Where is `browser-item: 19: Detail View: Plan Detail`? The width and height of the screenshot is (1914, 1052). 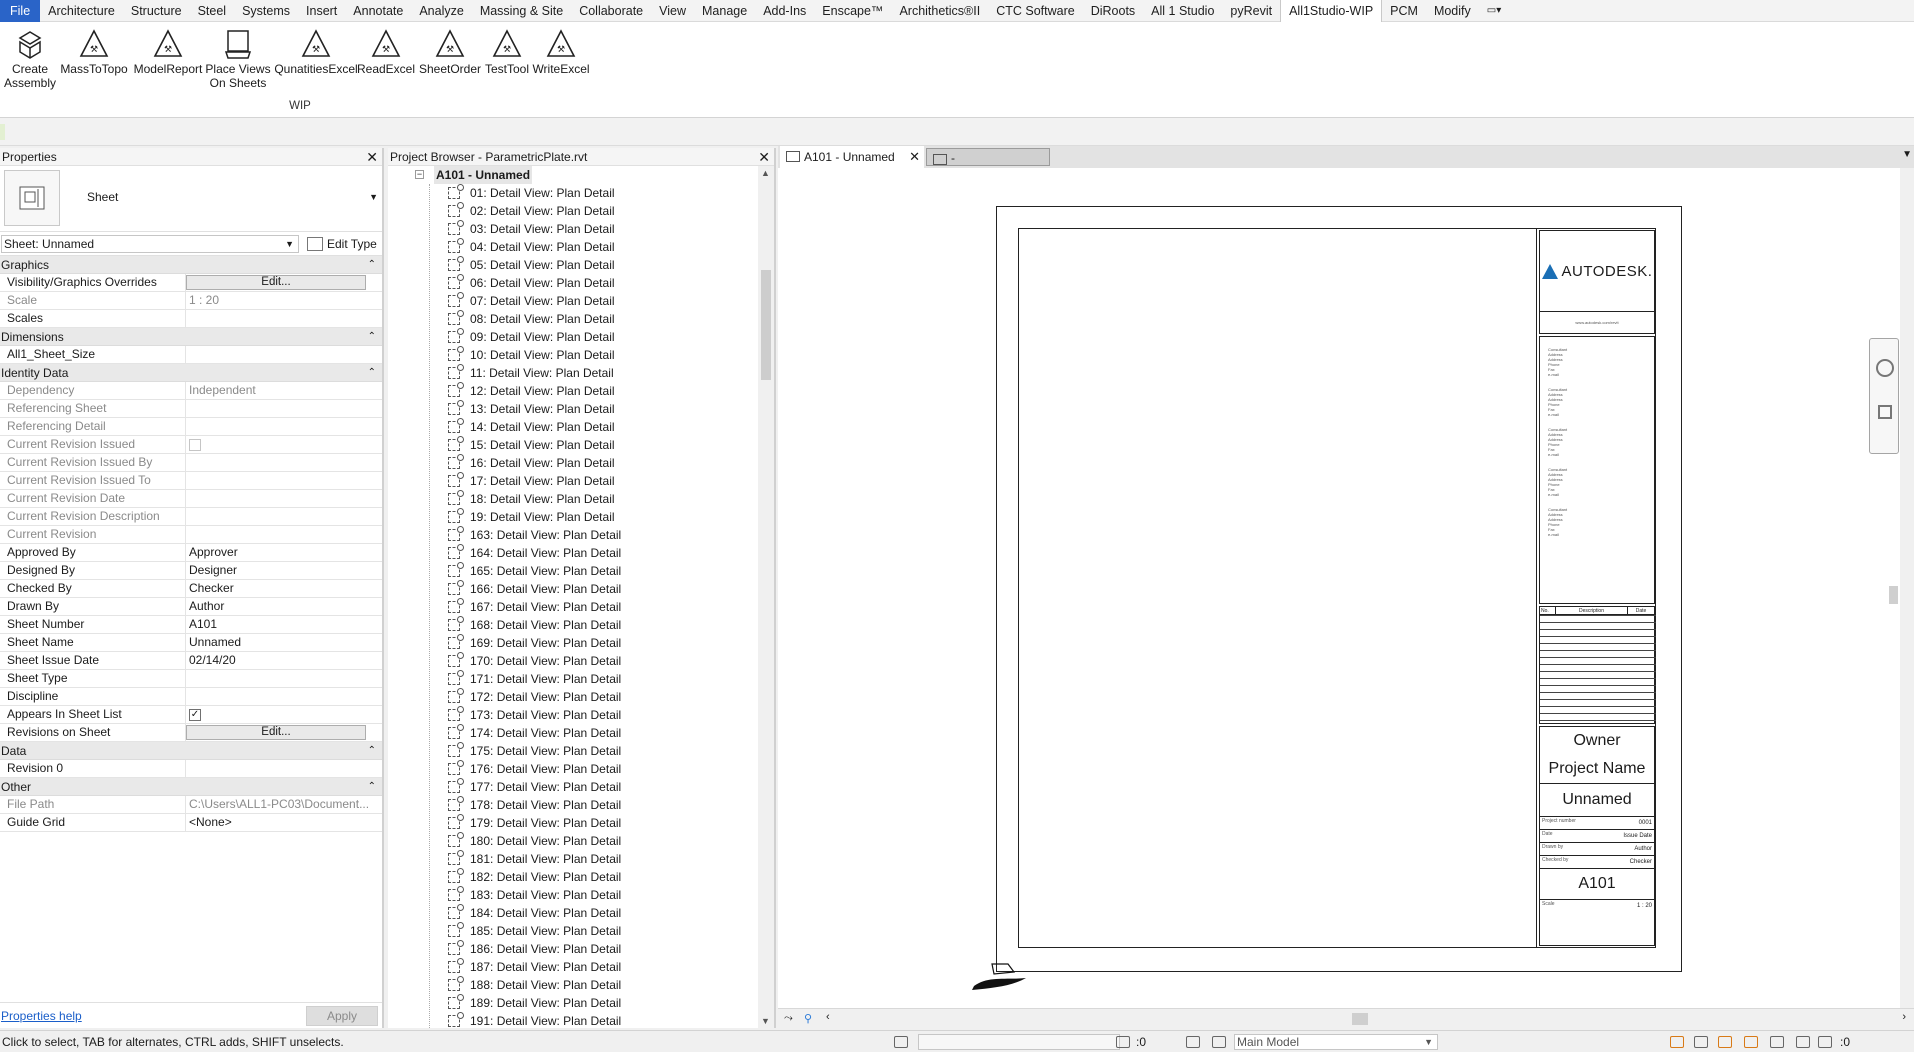
browser-item: 19: Detail View: Plan Detail is located at coordinates (573, 517).